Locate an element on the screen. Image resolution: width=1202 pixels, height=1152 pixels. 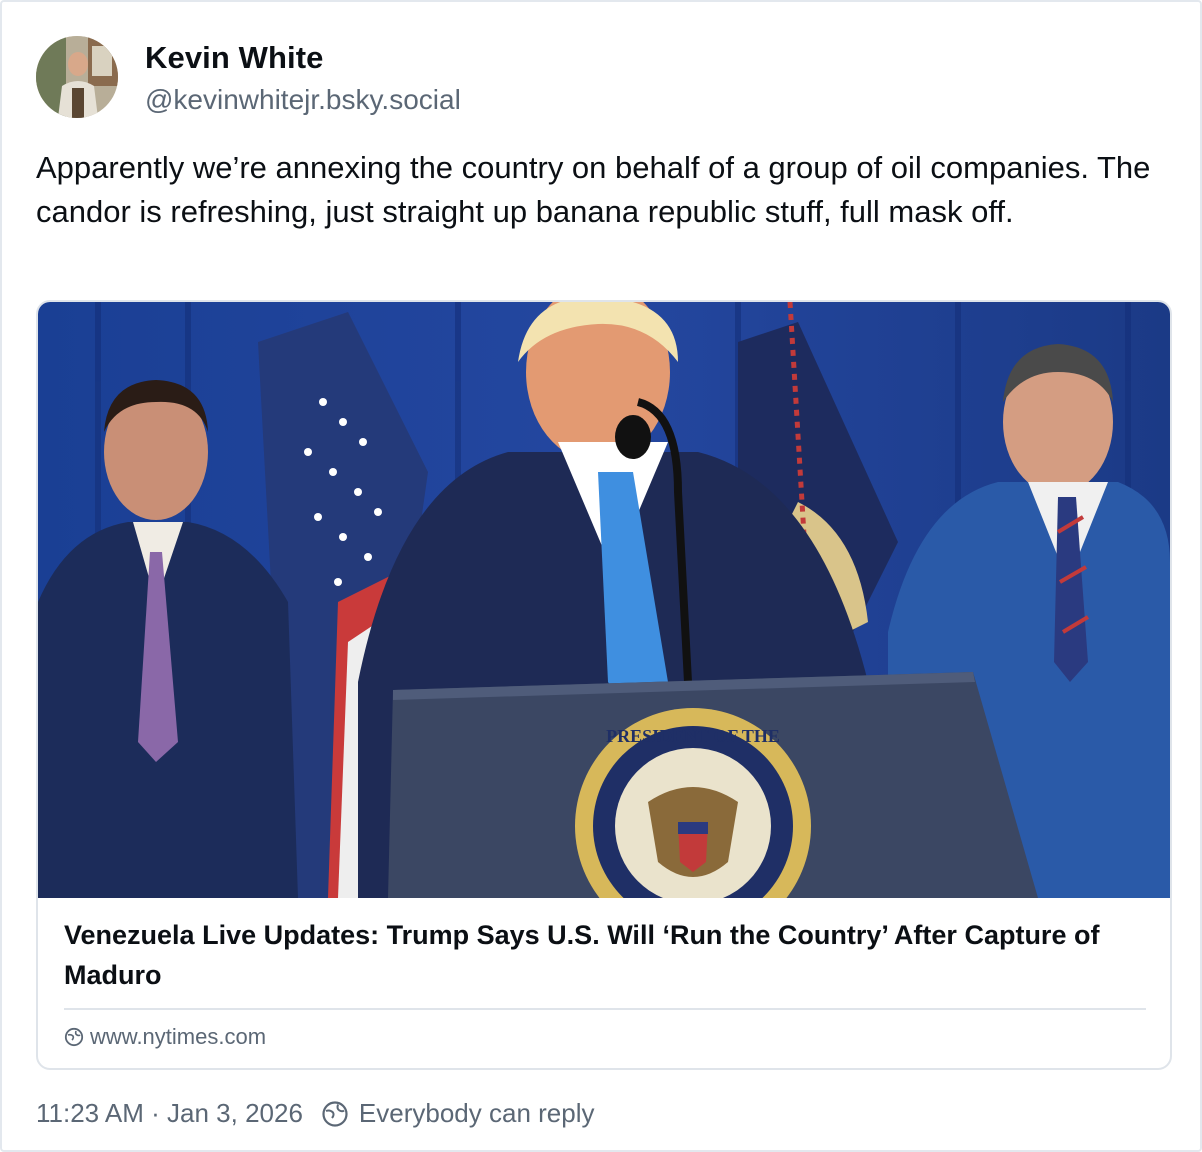
author-display-name: Kevin White is located at coordinates (303, 58).